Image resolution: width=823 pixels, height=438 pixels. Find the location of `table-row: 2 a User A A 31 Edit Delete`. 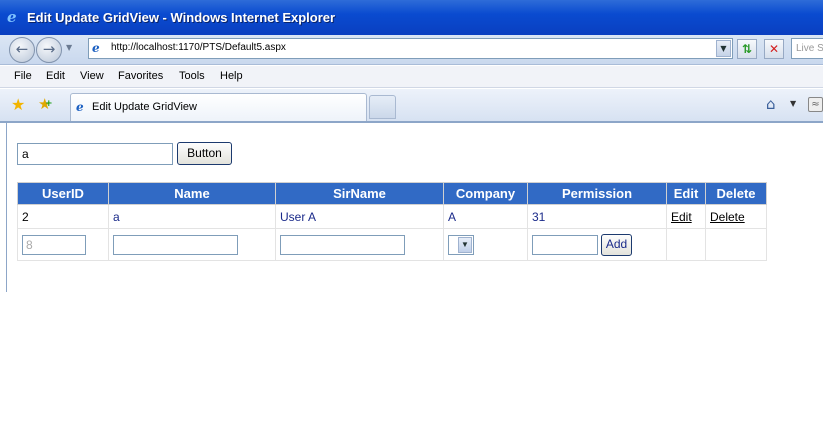

table-row: 2 a User A A 31 Edit Delete is located at coordinates (392, 216).